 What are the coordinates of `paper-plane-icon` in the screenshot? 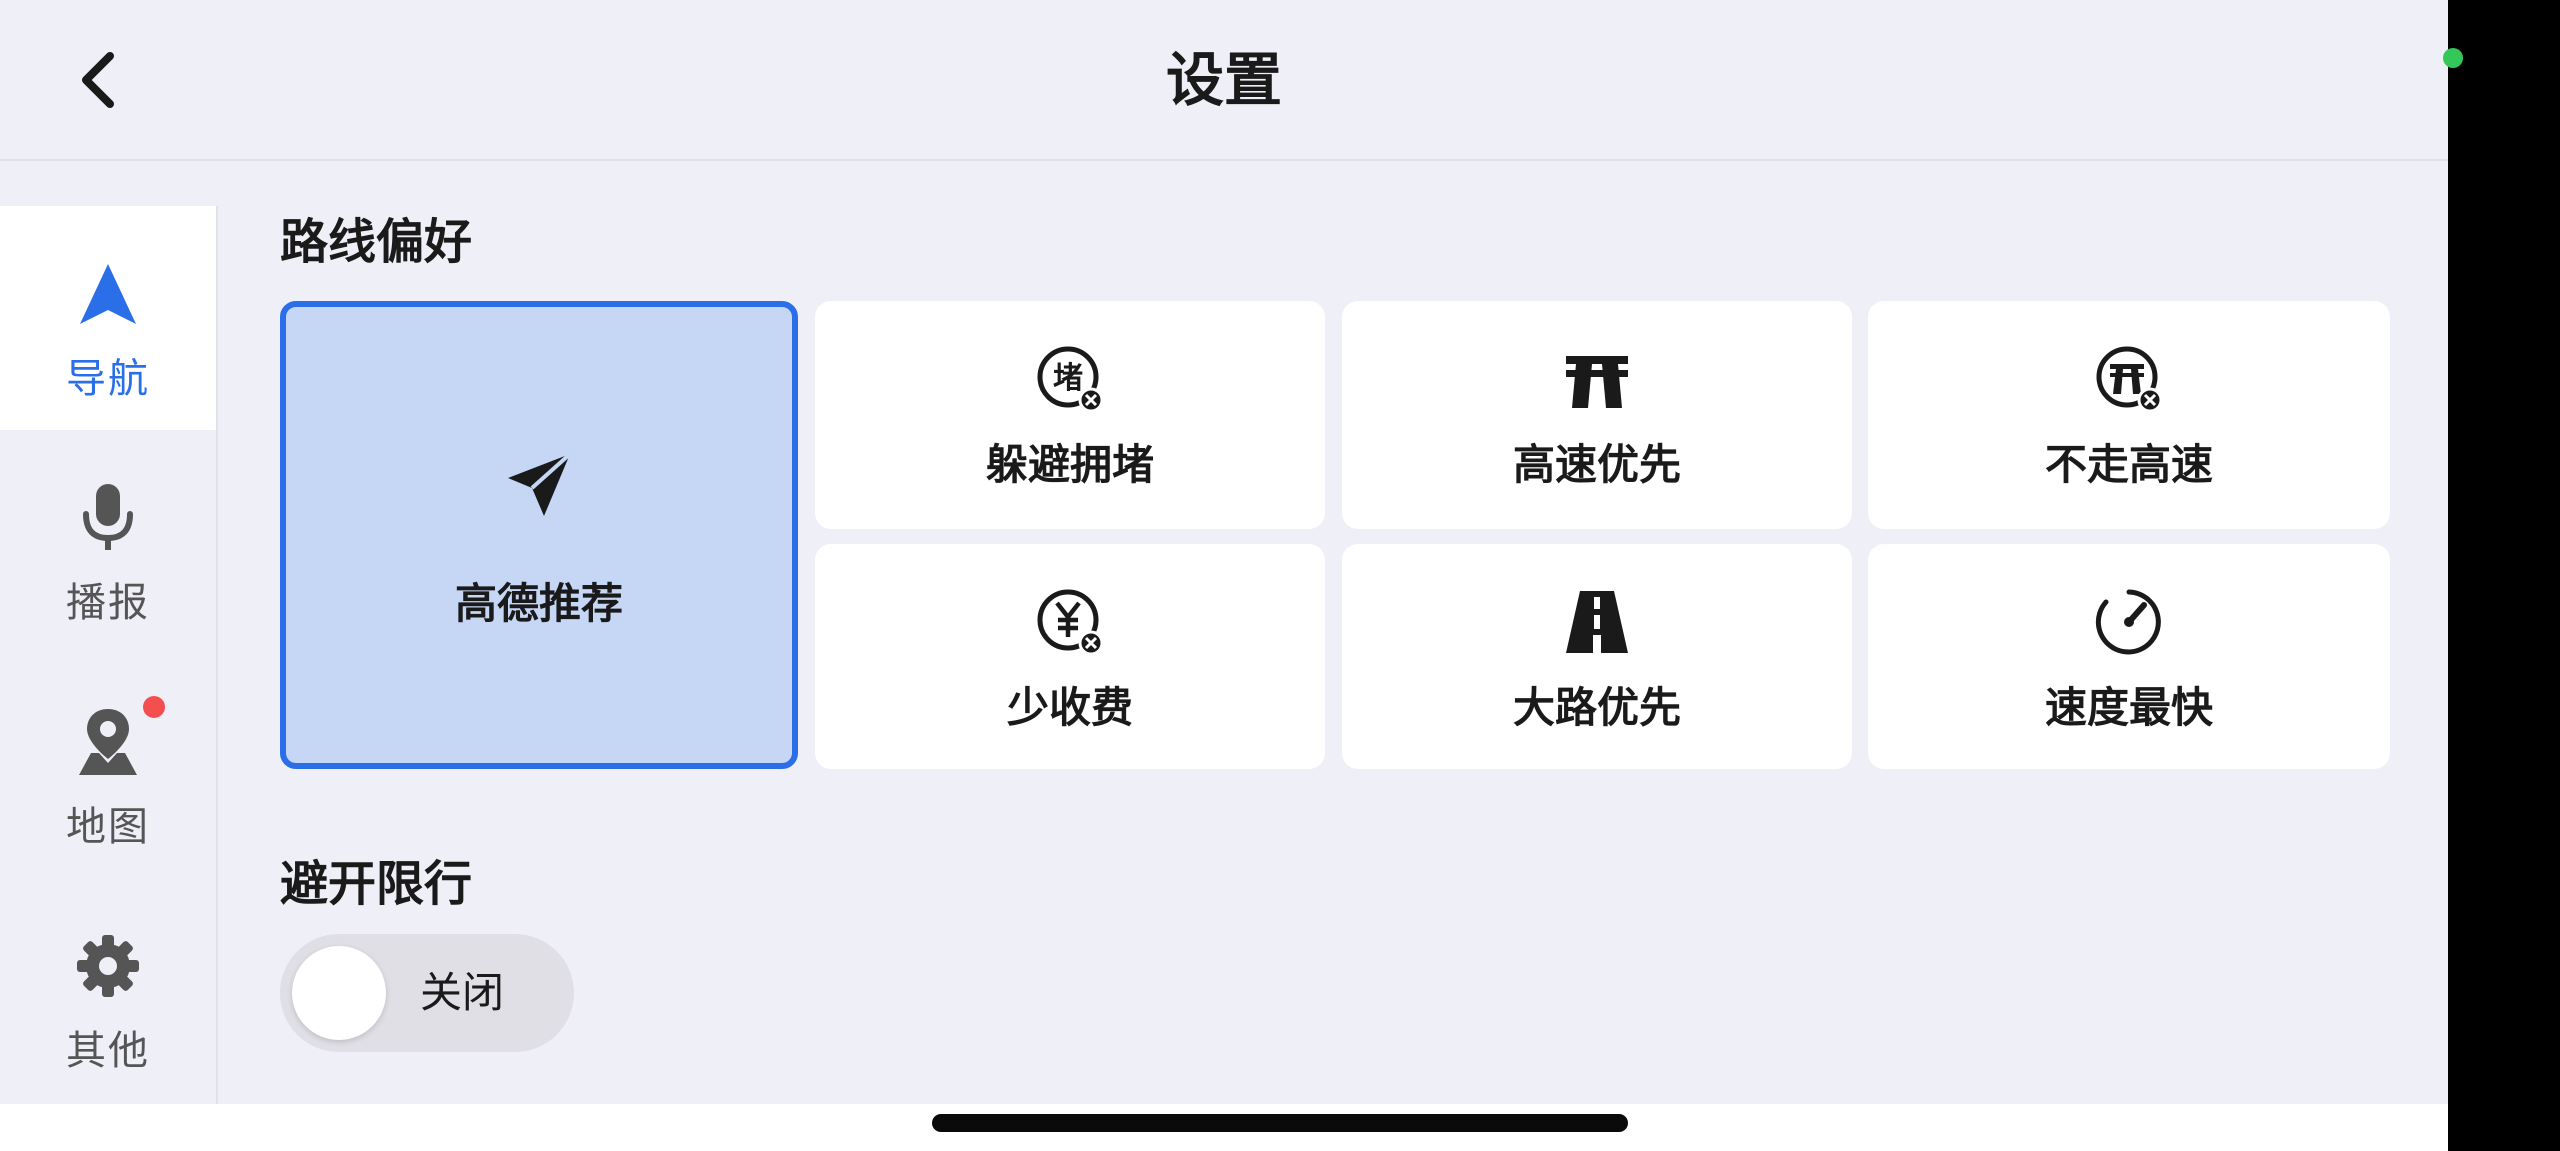 It's located at (539, 485).